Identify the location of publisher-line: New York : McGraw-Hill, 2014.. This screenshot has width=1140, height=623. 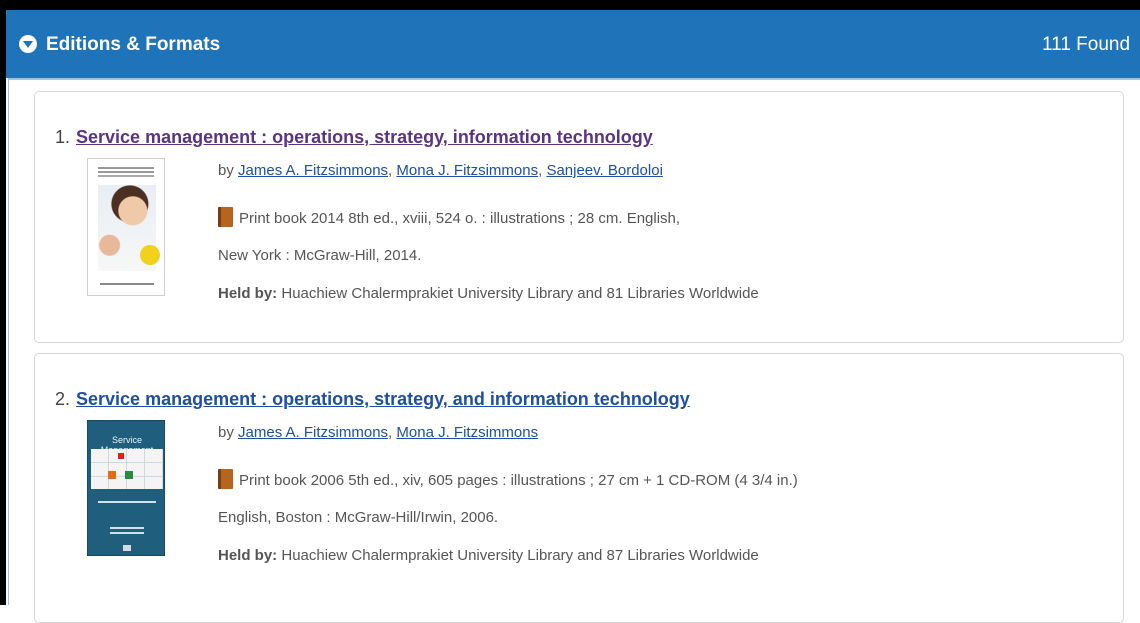
(320, 255).